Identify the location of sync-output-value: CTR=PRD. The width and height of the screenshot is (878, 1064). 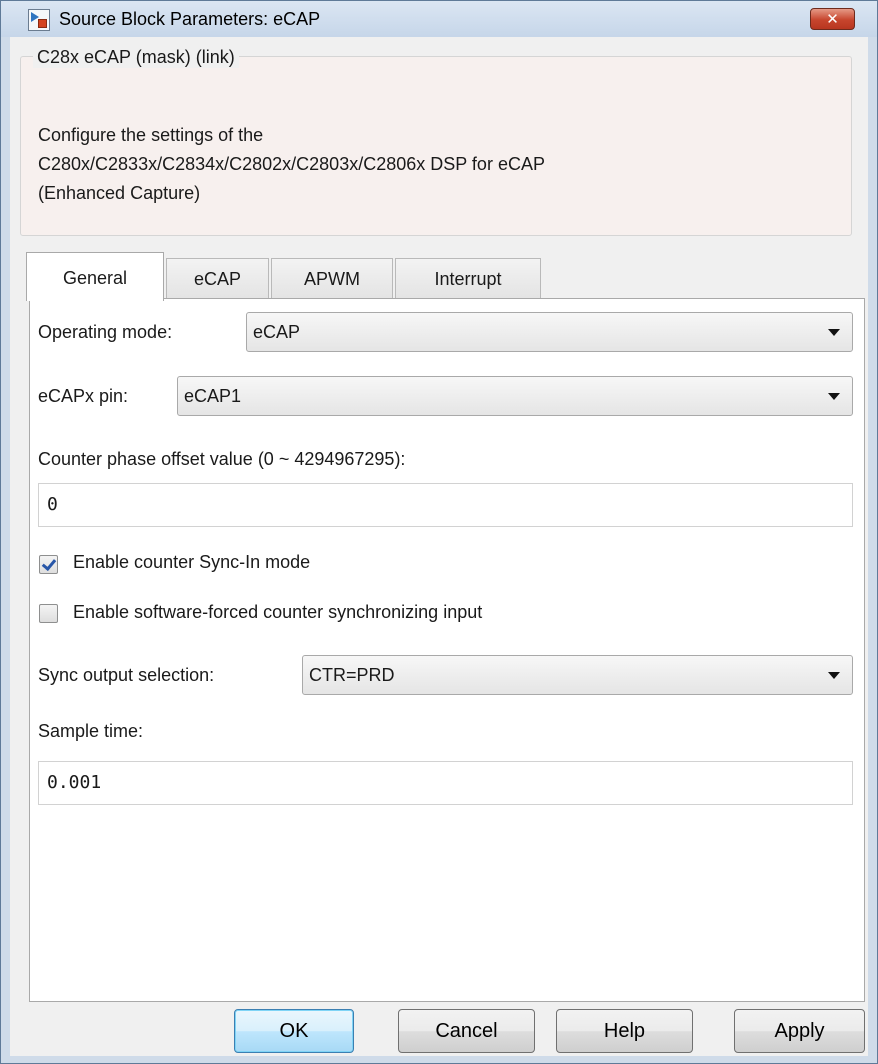
(352, 675).